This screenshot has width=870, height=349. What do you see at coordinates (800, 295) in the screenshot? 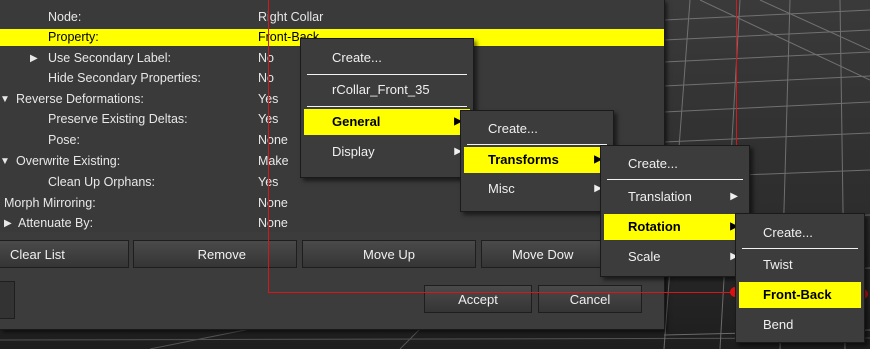
I see `menu-item-front-back: Front-Back` at bounding box center [800, 295].